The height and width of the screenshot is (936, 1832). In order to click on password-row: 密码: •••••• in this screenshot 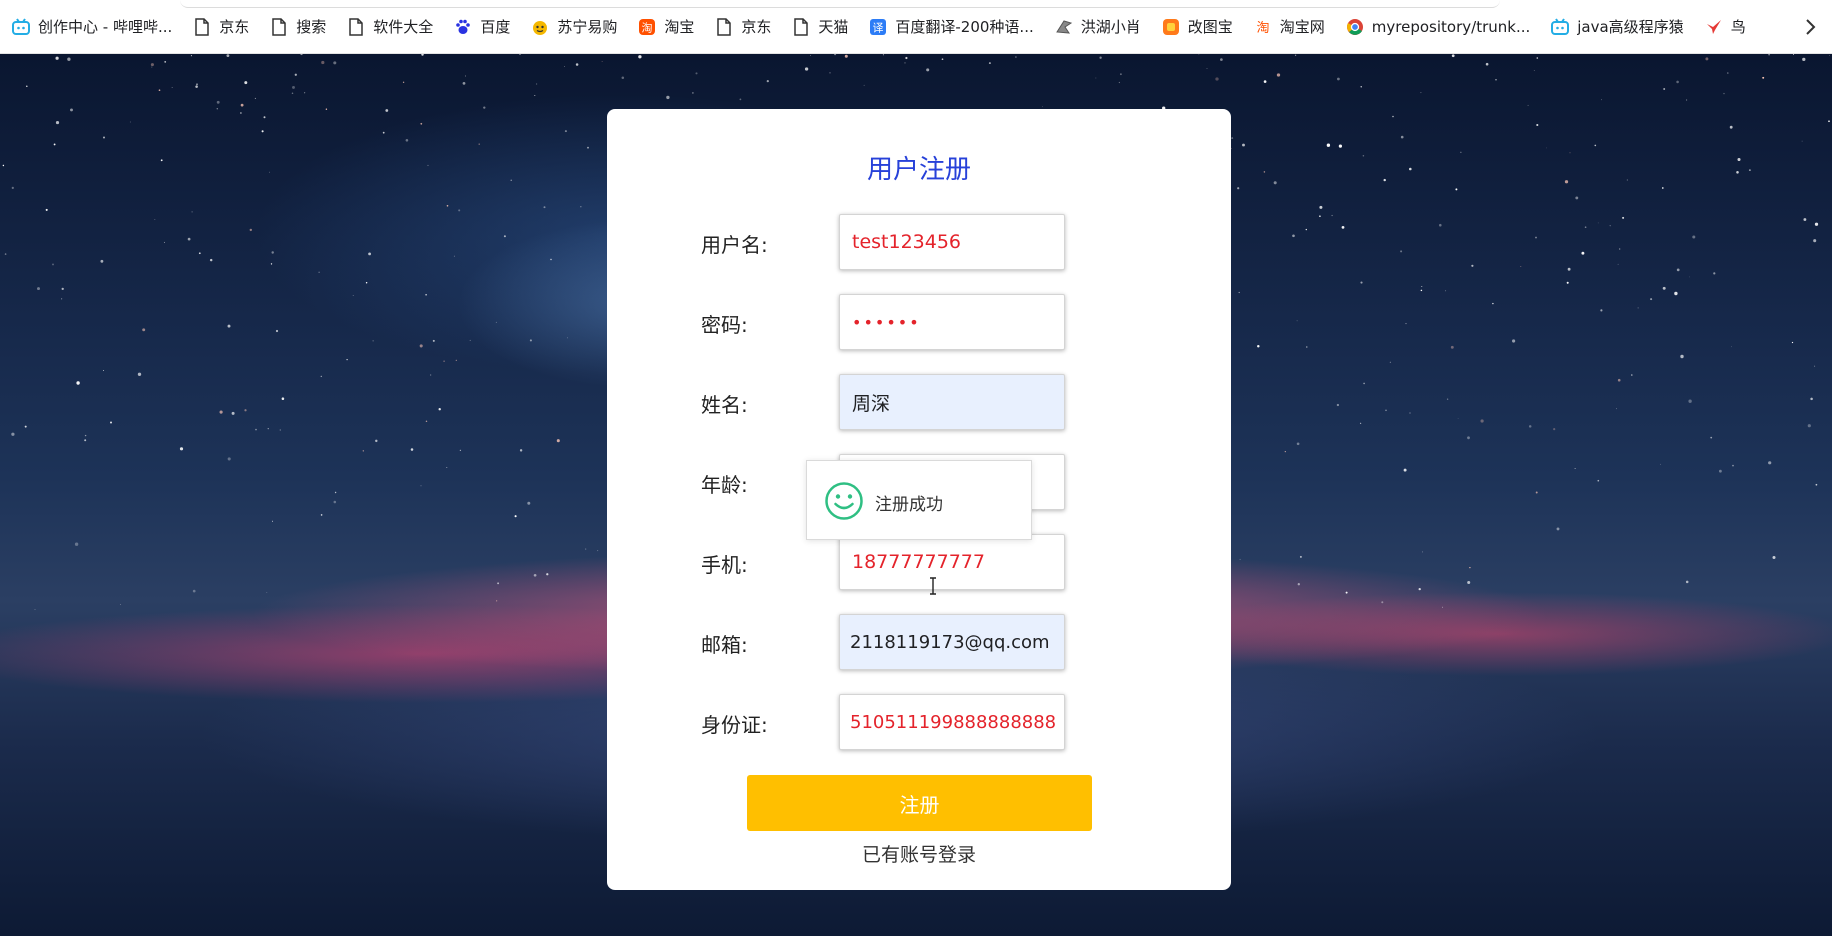, I will do `click(919, 322)`.